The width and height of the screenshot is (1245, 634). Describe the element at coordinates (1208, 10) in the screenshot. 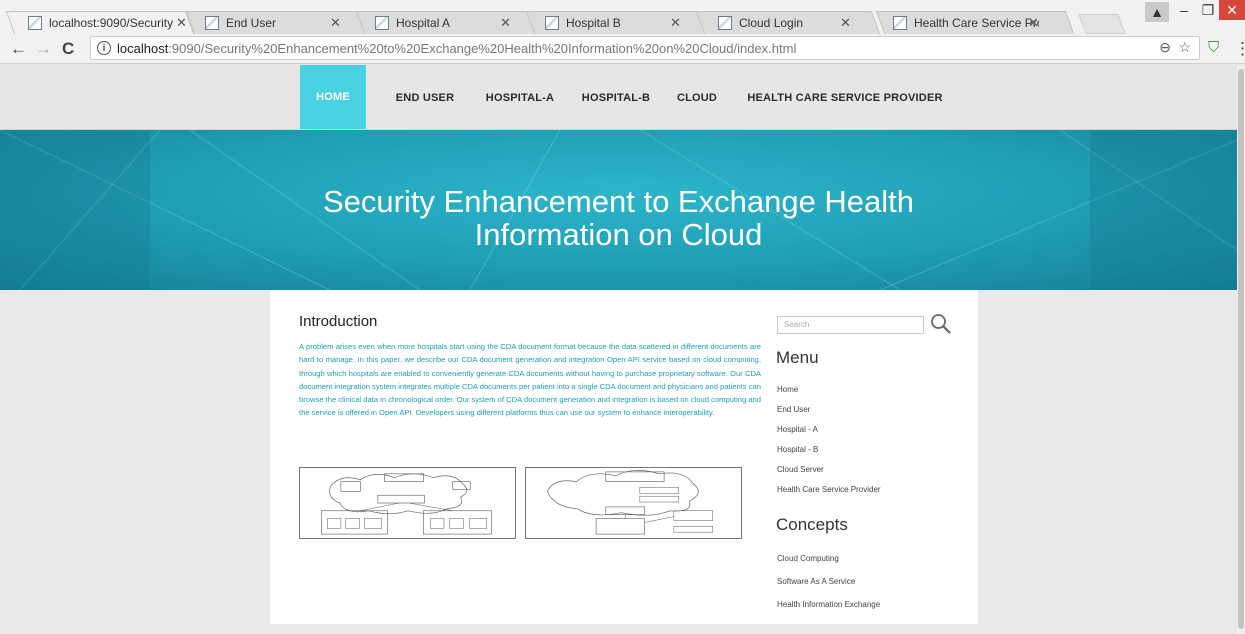

I see `restore-button: ❐` at that location.